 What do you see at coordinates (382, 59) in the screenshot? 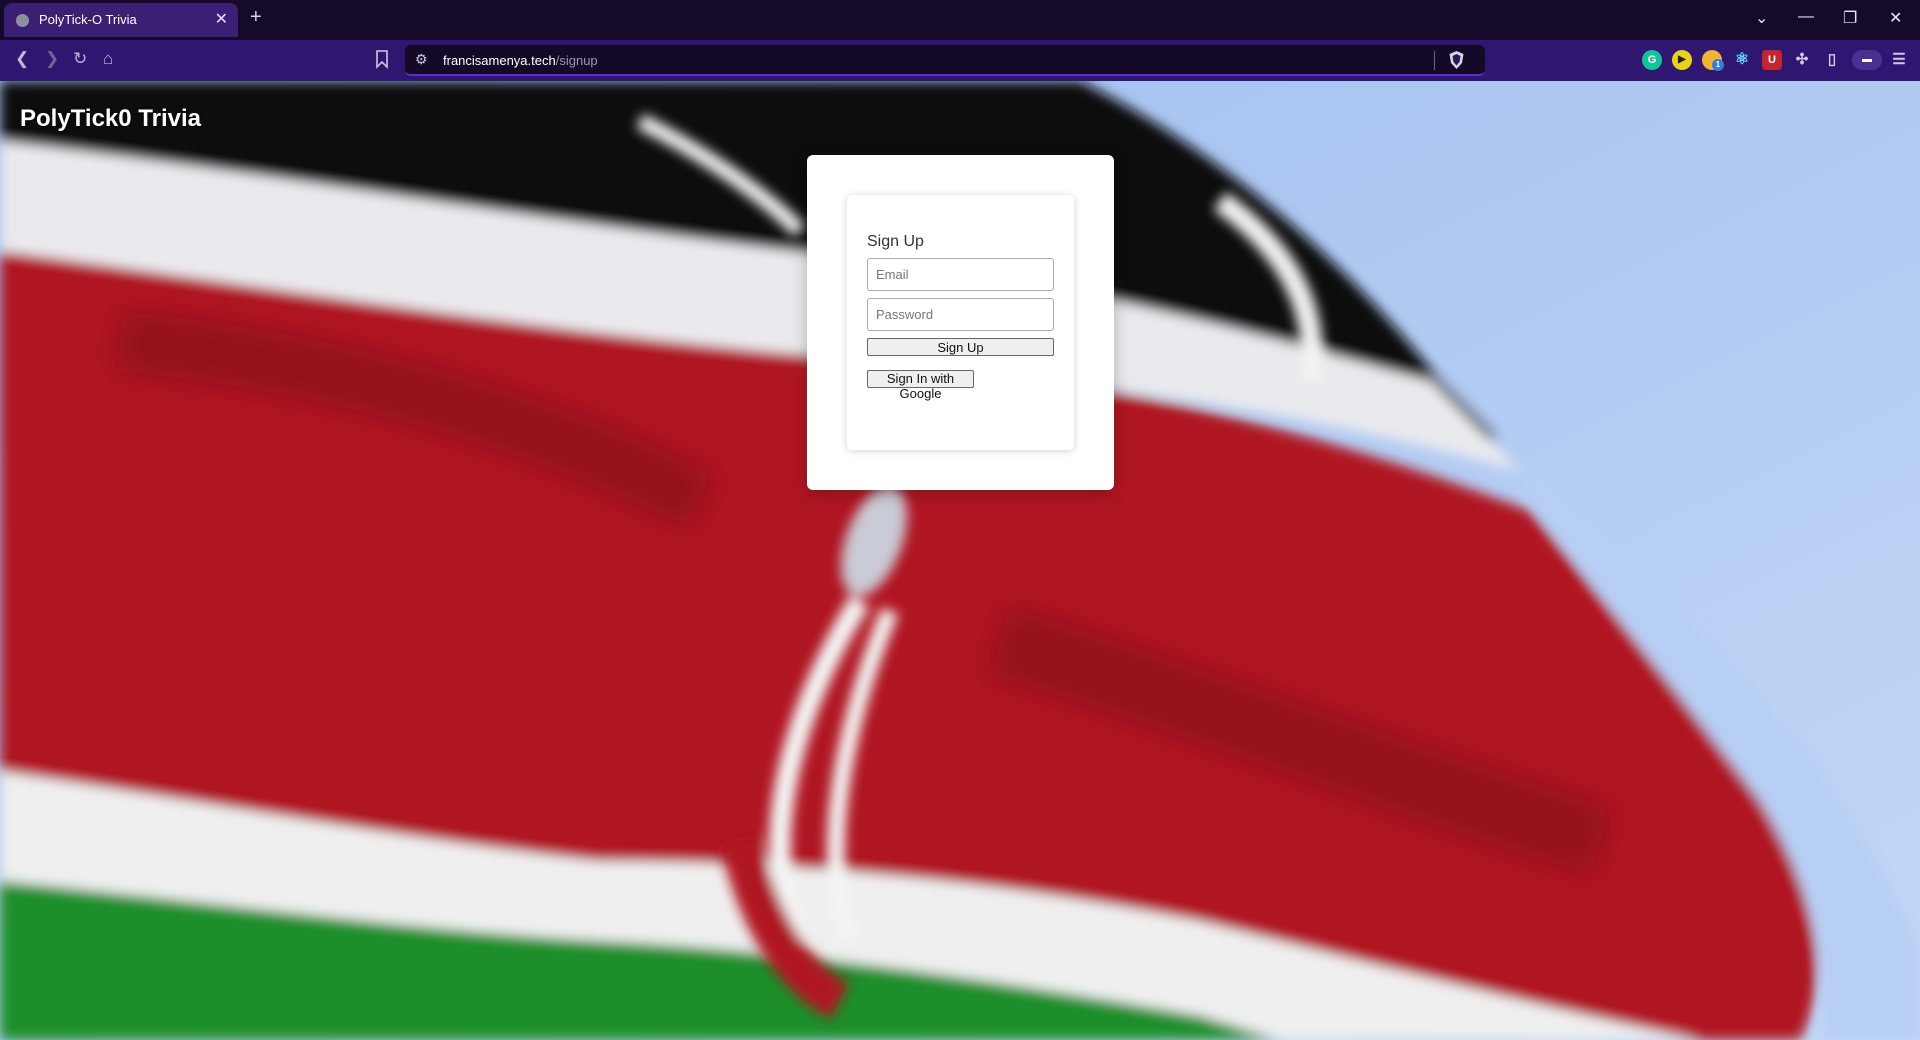
I see `bookmark-icon` at bounding box center [382, 59].